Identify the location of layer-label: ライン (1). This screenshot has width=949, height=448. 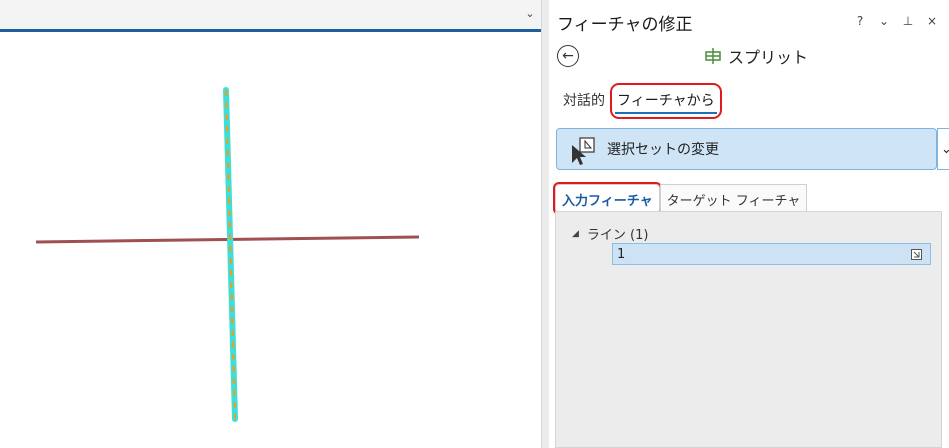
(617, 235).